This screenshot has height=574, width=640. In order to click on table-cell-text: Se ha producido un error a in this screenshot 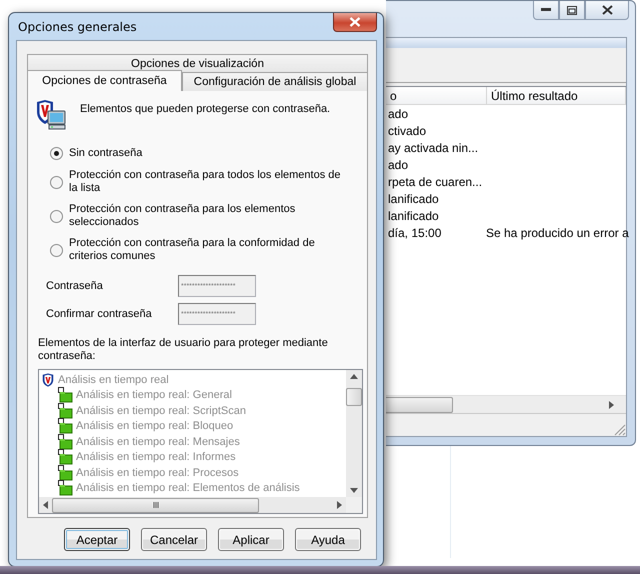, I will do `click(557, 233)`.